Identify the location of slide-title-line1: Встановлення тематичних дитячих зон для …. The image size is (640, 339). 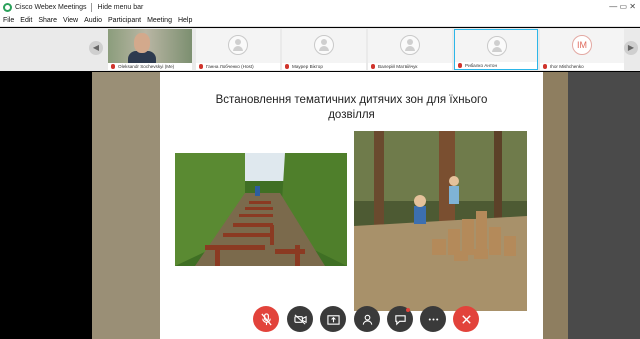
(351, 100).